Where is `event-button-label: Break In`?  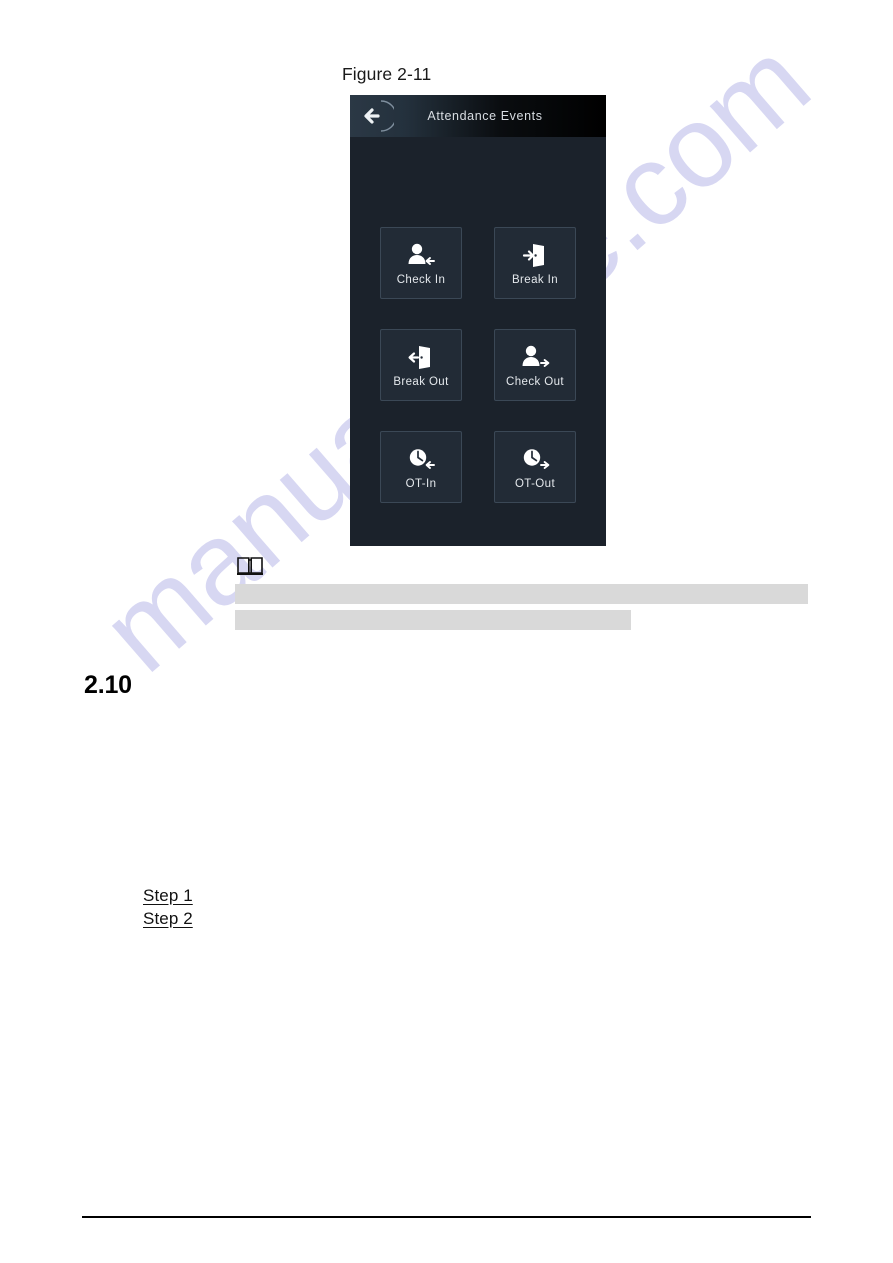 event-button-label: Break In is located at coordinates (535, 280).